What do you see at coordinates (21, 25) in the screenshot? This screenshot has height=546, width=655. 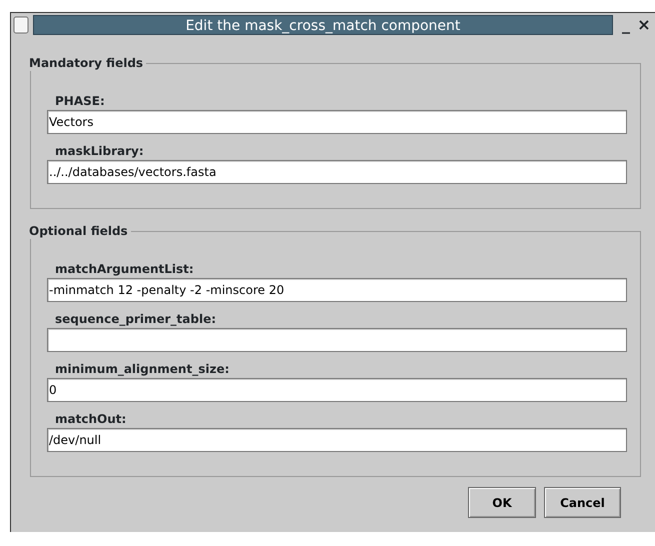 I see `window-icon` at bounding box center [21, 25].